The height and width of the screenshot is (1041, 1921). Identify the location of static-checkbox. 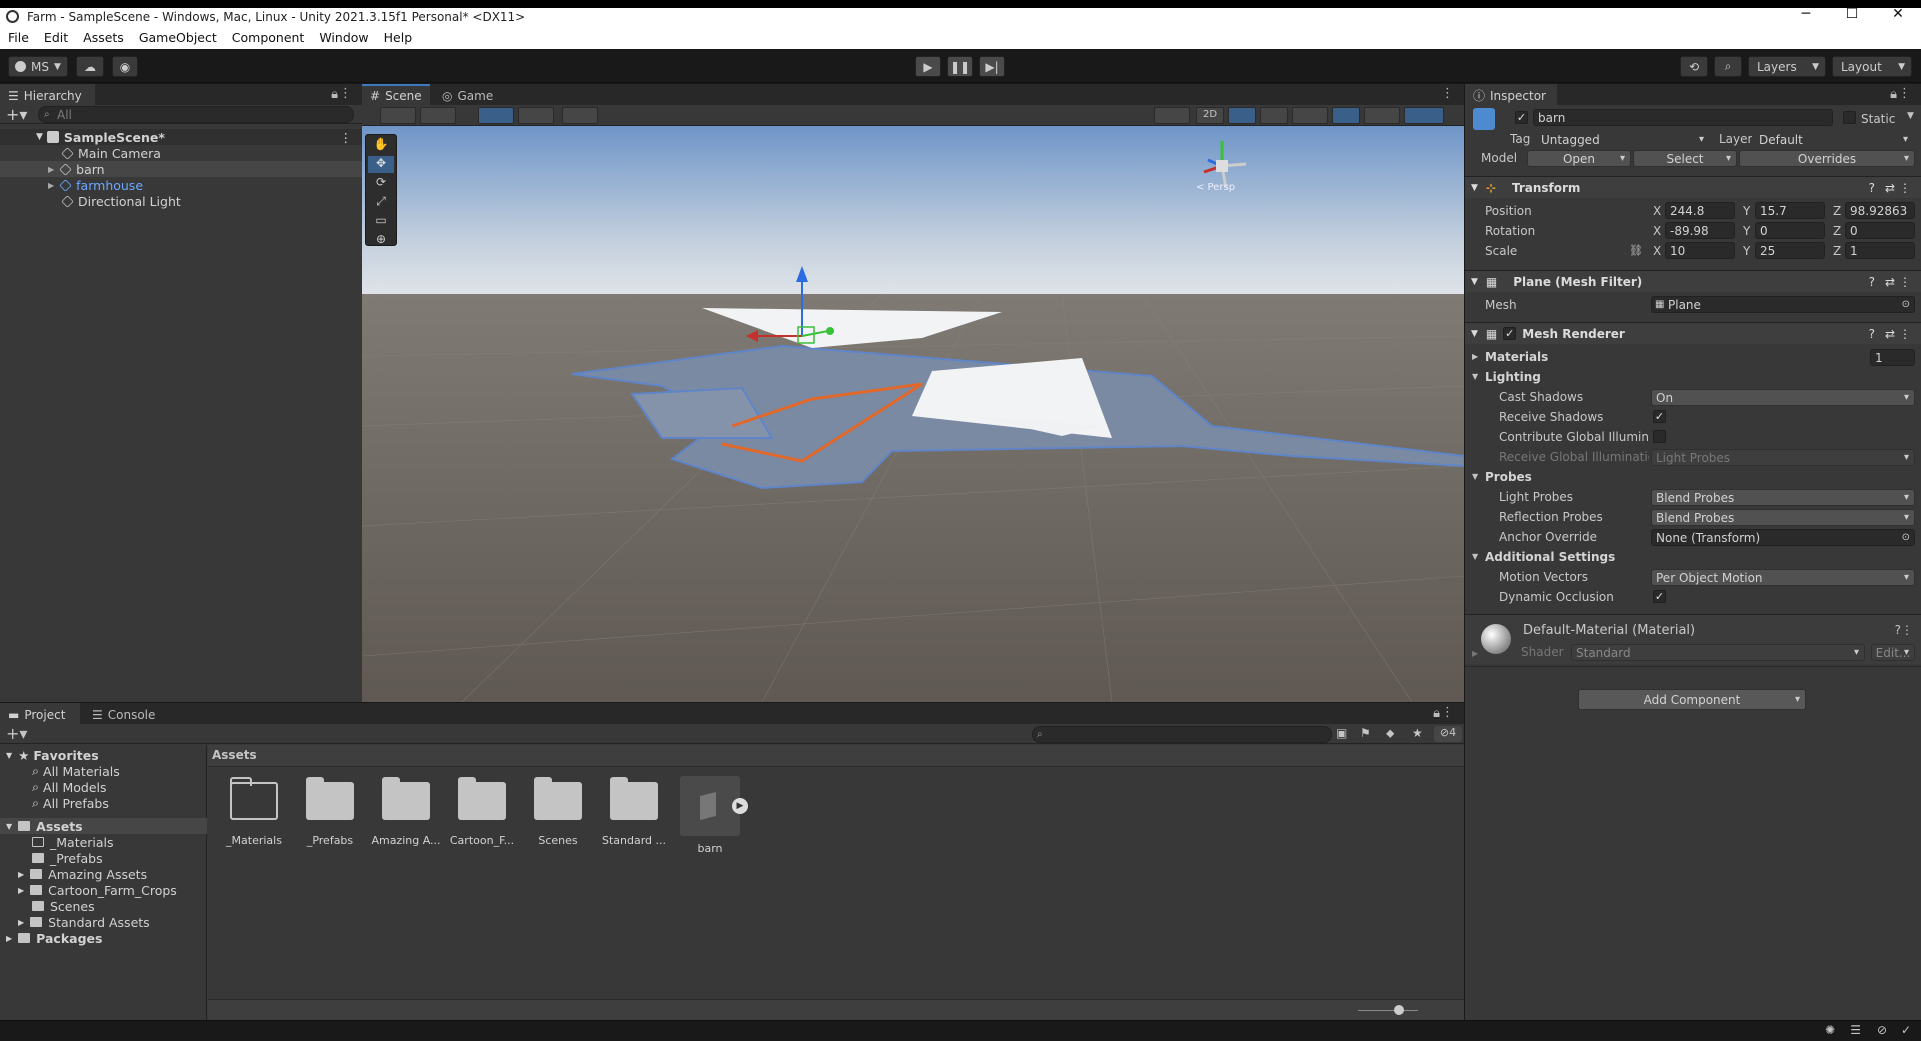
(1849, 117).